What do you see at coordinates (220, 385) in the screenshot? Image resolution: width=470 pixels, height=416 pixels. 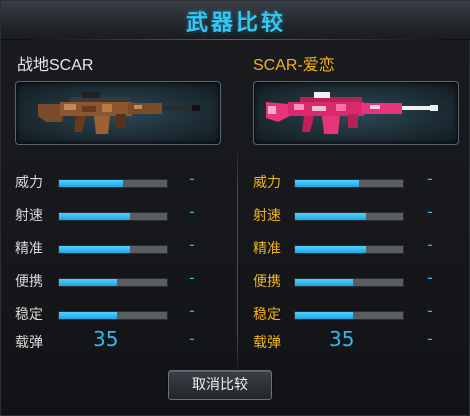 I see `cancel-compare-button: 取消比较` at bounding box center [220, 385].